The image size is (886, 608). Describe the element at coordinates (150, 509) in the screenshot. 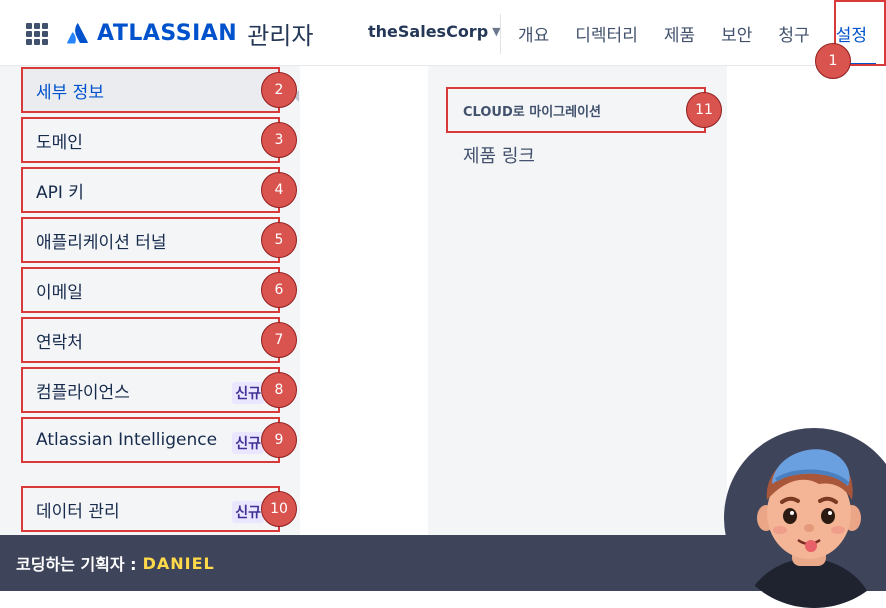

I see `sidebar-item-data-management: 데이터 관리 신규` at that location.